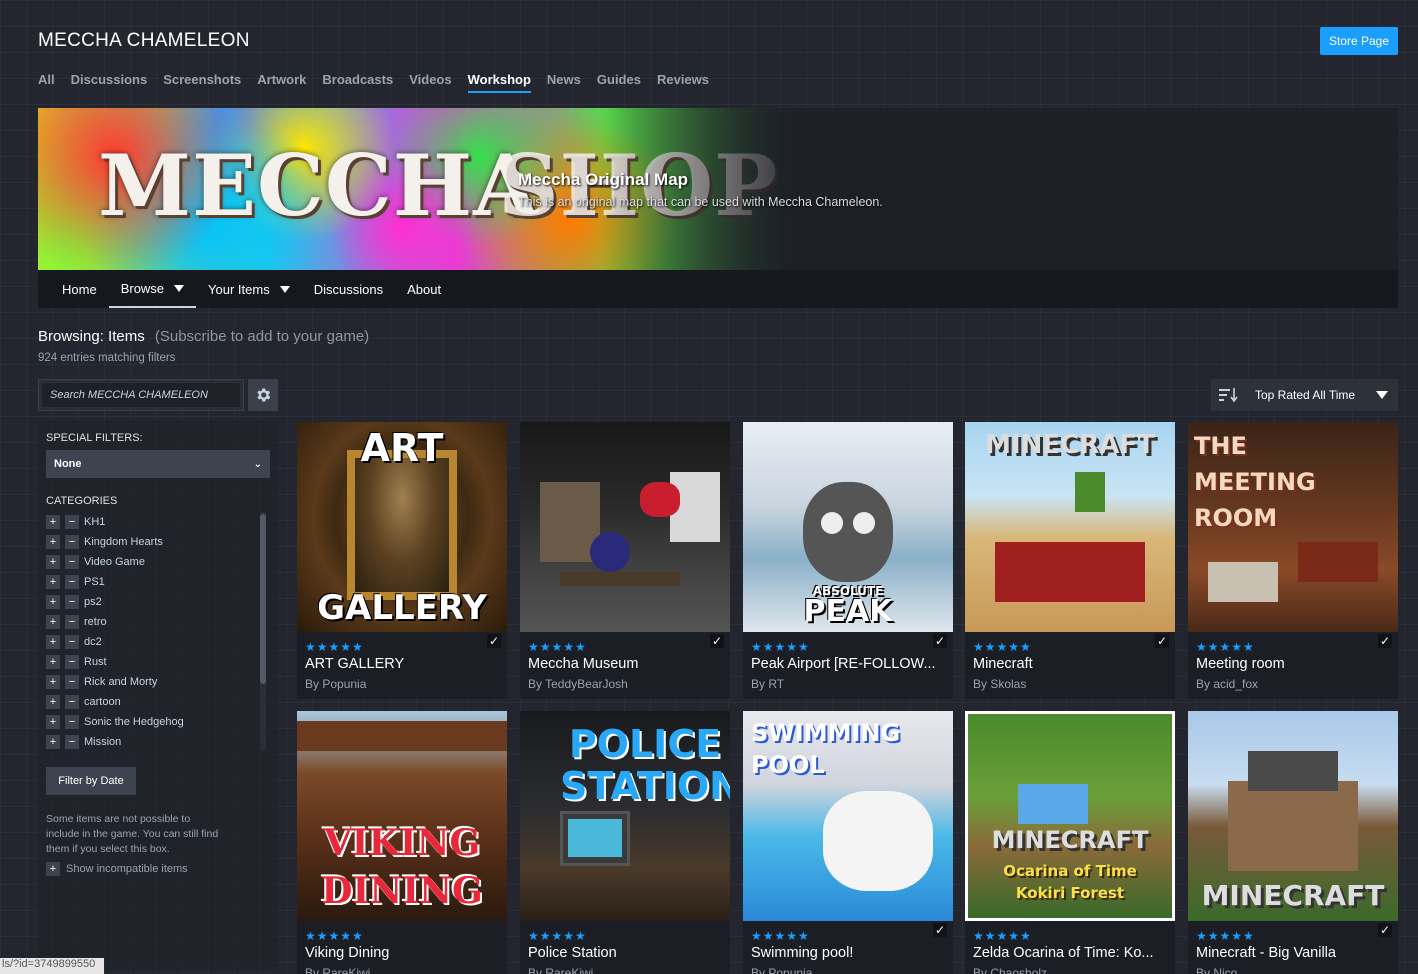 Image resolution: width=1418 pixels, height=974 pixels. What do you see at coordinates (91, 781) in the screenshot?
I see `filter-by-date-button: Filter by Date` at bounding box center [91, 781].